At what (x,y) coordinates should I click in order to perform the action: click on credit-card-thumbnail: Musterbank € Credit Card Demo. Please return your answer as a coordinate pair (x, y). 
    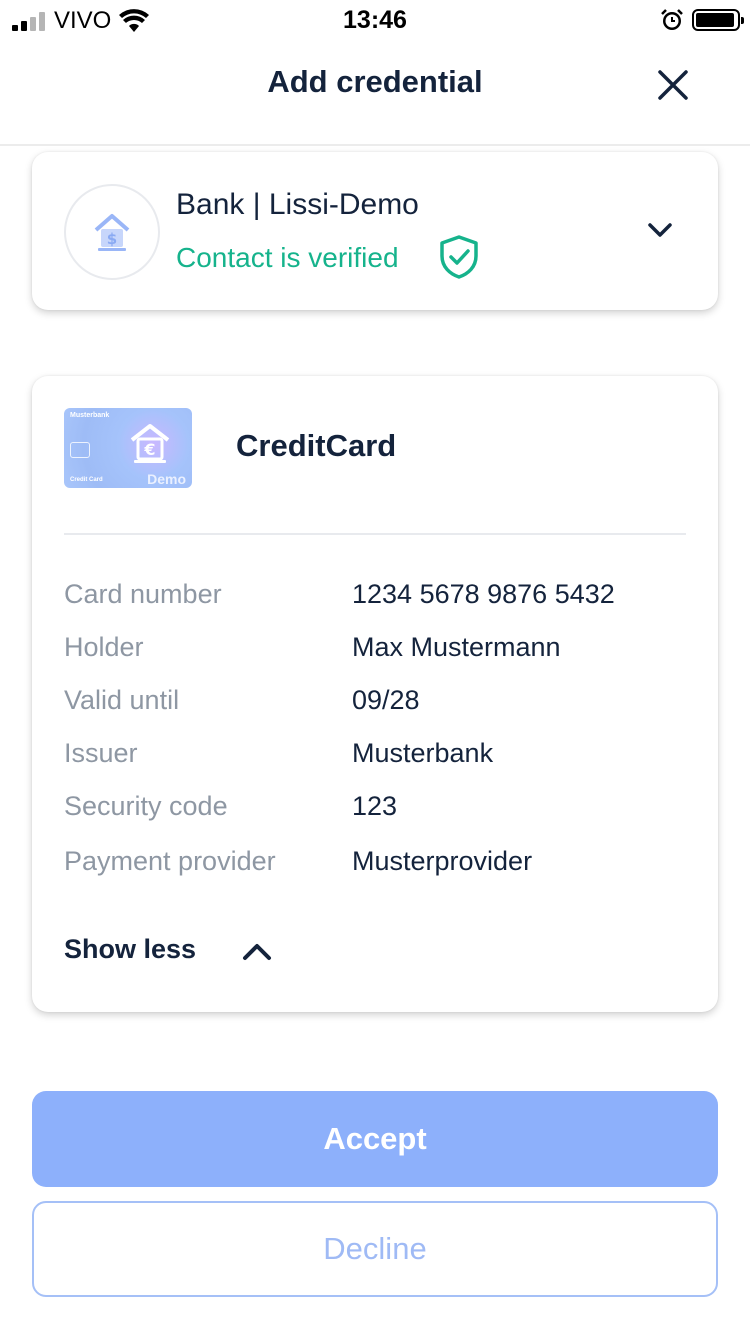
    Looking at the image, I should click on (128, 448).